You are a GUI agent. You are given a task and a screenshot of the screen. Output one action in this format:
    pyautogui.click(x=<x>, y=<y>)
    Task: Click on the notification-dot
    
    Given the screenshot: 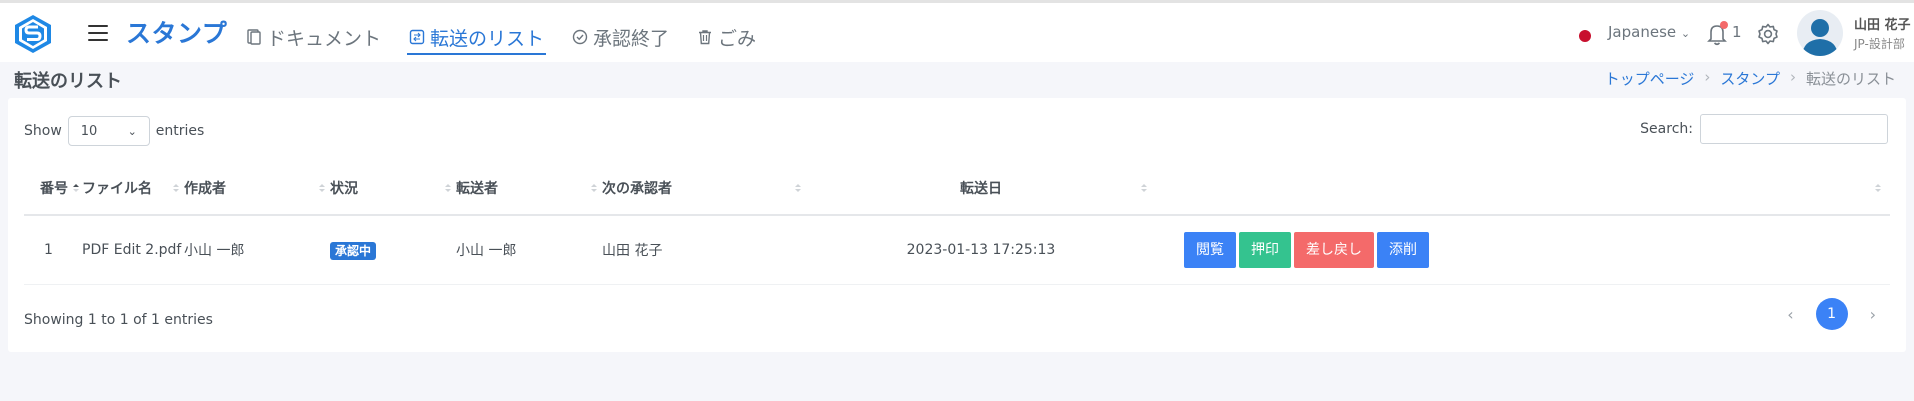 What is the action you would take?
    pyautogui.click(x=1724, y=25)
    